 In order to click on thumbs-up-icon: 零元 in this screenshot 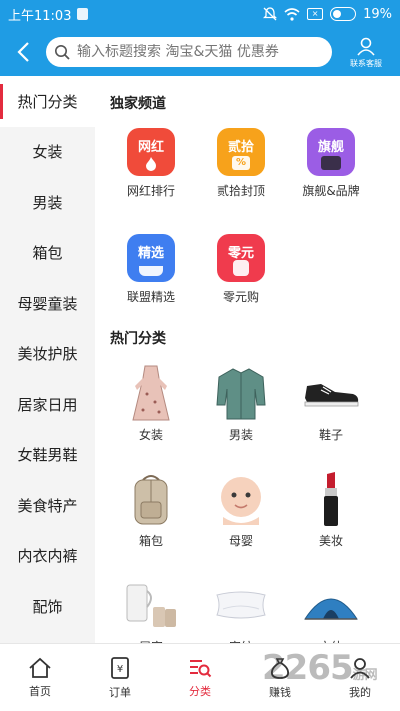, I will do `click(241, 258)`.